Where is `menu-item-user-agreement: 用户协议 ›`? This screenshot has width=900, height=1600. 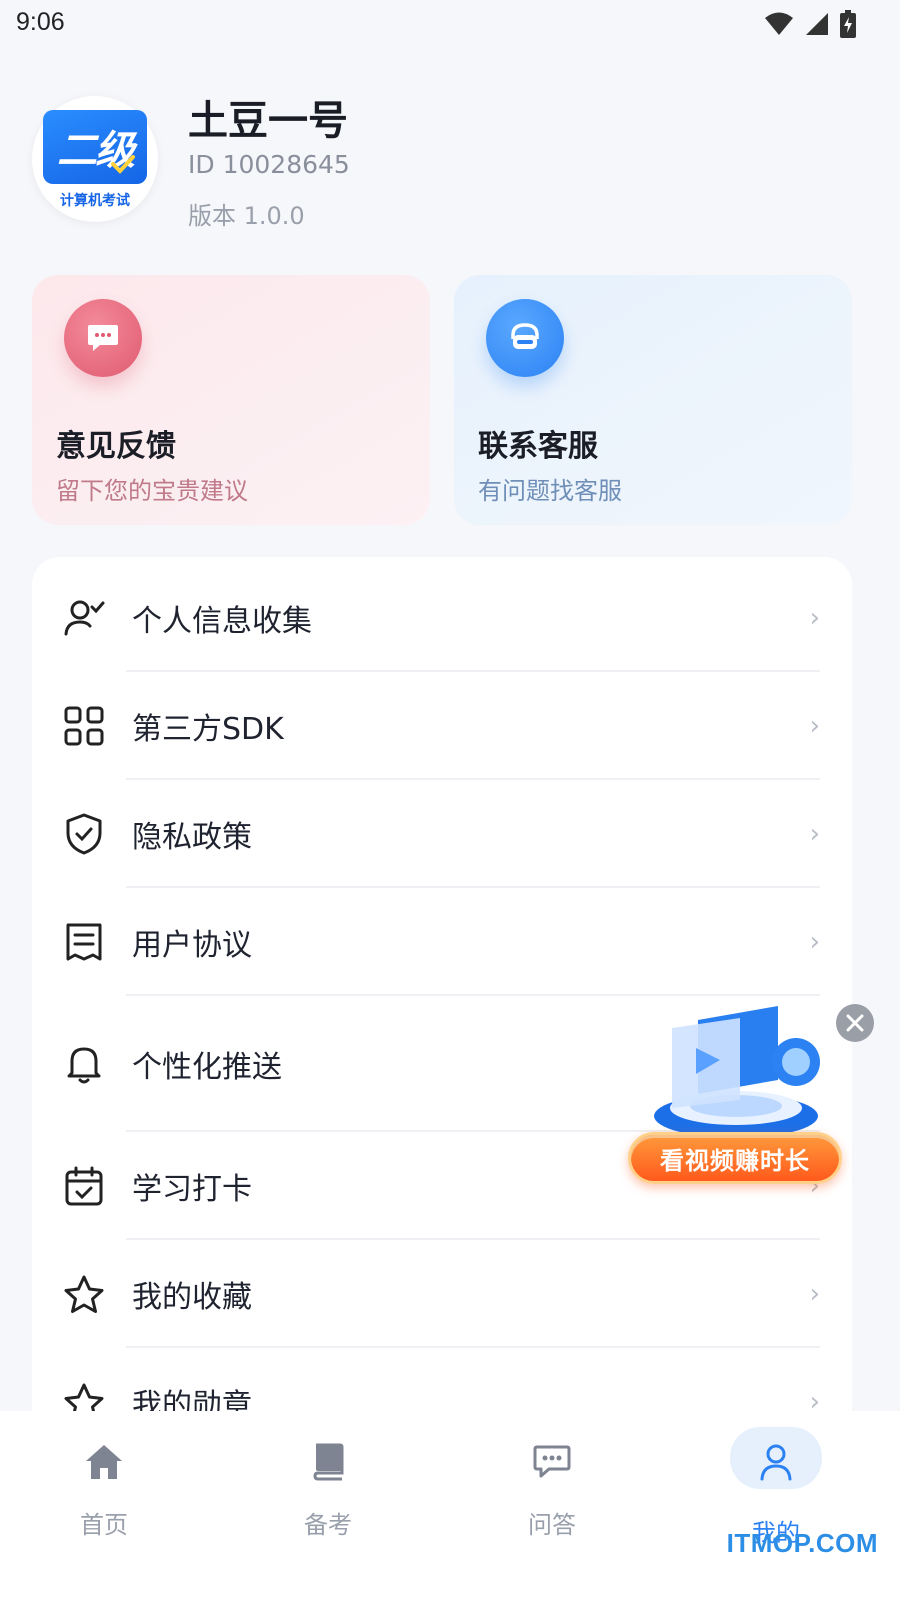 menu-item-user-agreement: 用户协议 › is located at coordinates (442, 942).